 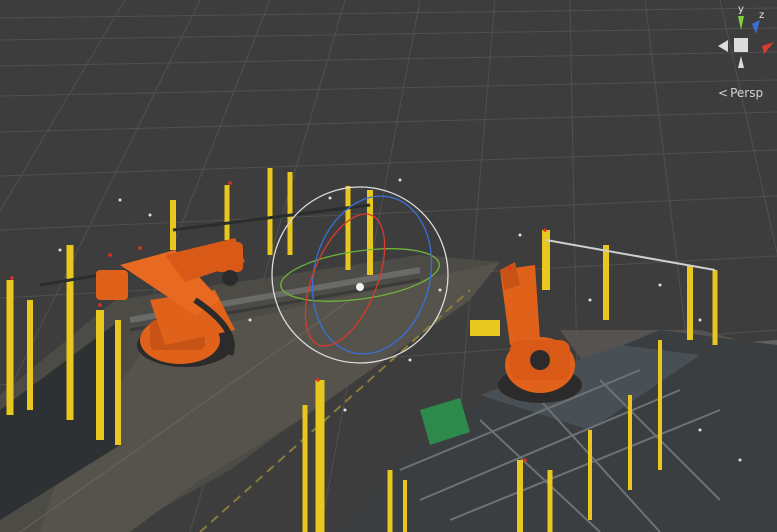 What do you see at coordinates (741, 23) in the screenshot?
I see `y-axis-cone` at bounding box center [741, 23].